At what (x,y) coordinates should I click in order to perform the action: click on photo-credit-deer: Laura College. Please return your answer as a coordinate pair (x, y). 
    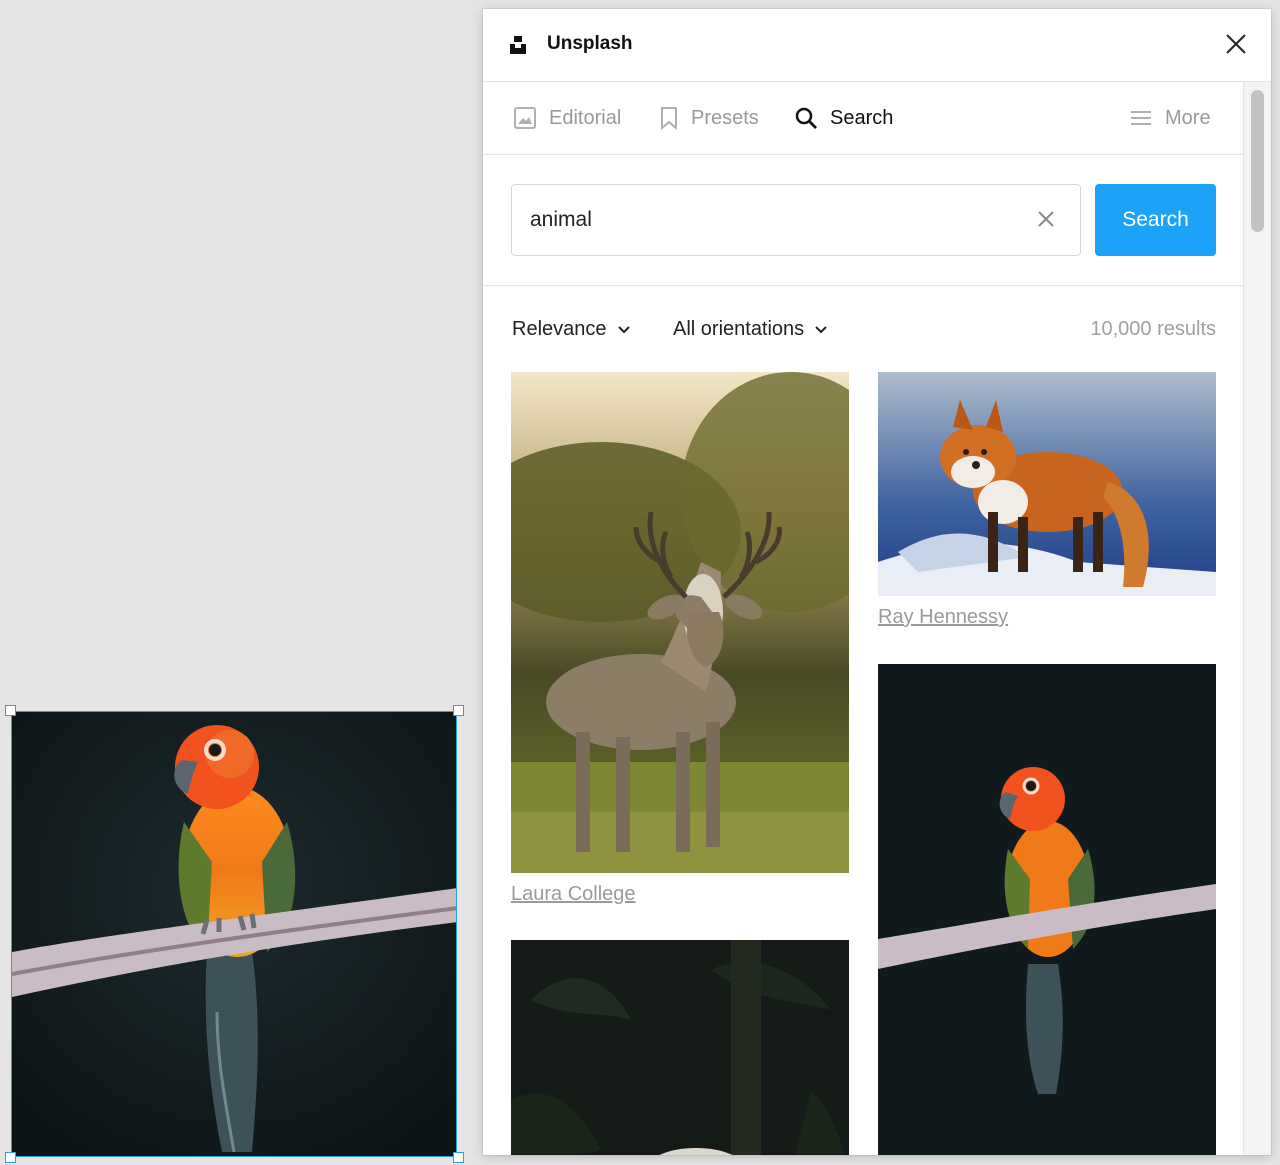
    Looking at the image, I should click on (573, 894).